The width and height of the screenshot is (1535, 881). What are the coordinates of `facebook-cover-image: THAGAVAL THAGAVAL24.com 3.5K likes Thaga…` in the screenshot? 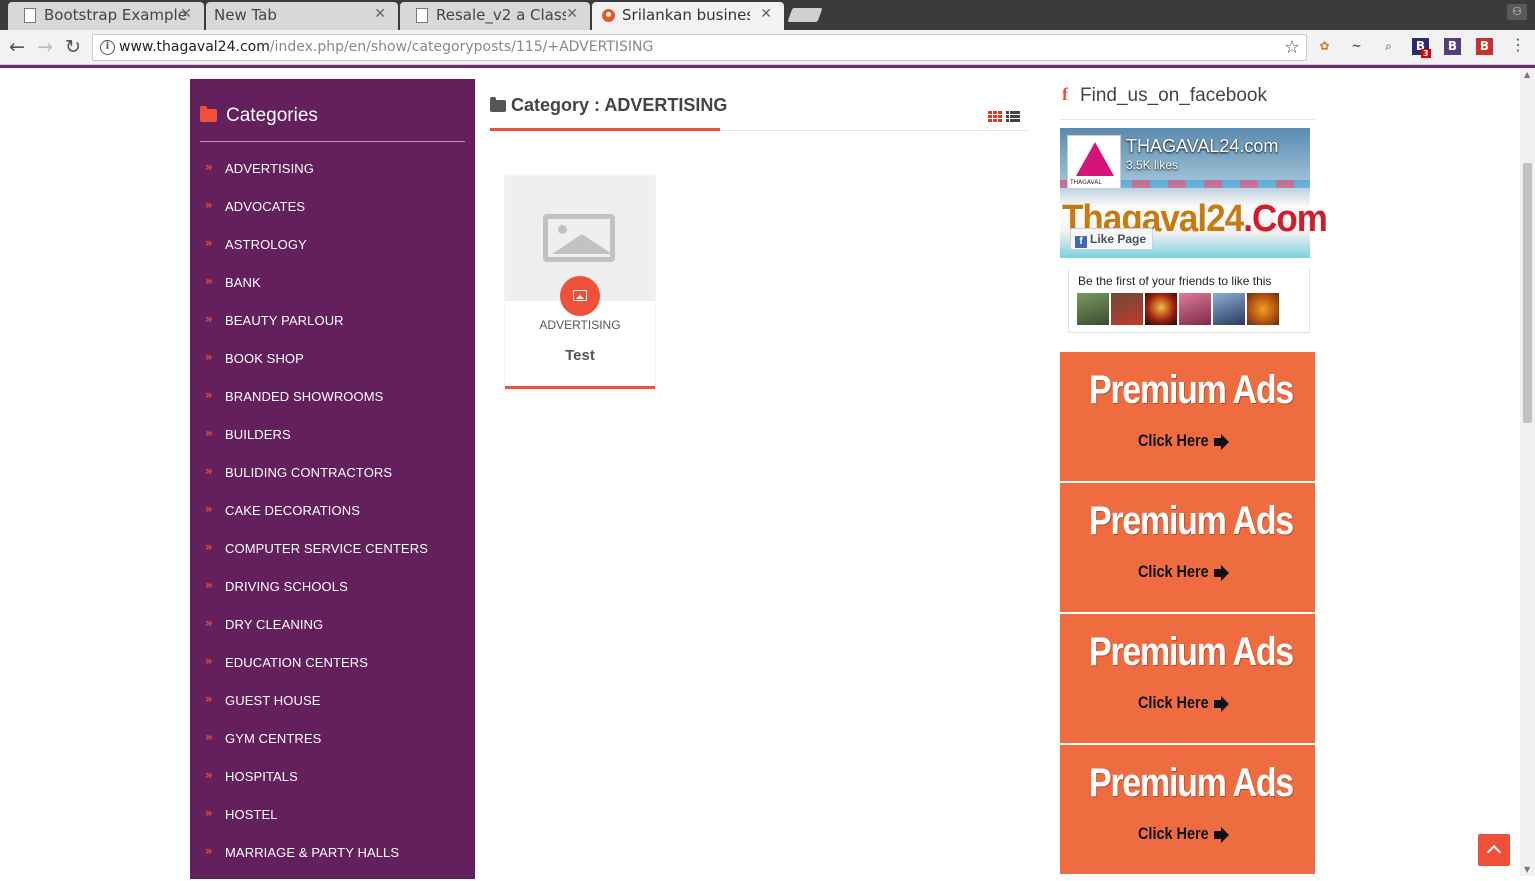 It's located at (1194, 193).